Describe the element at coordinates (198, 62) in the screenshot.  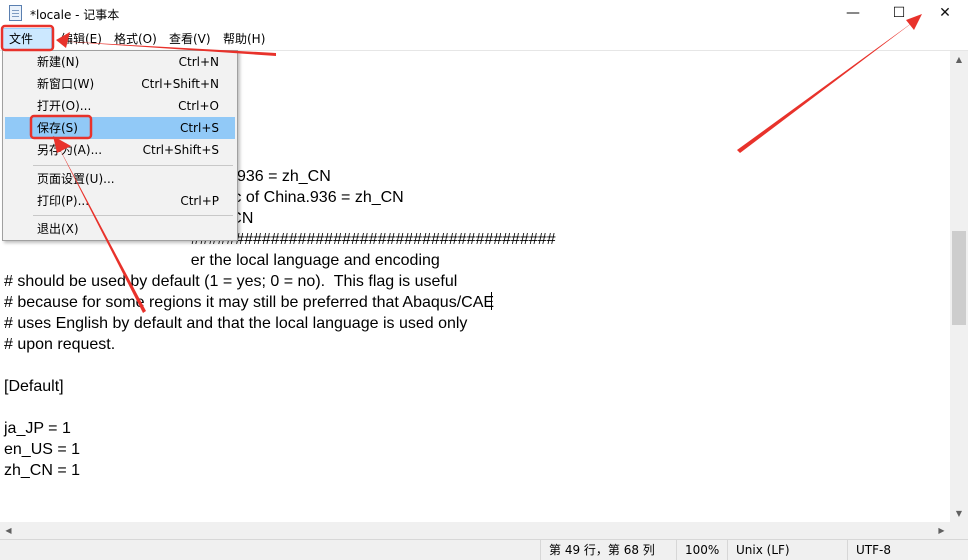
I see `menu-item-shortcut: Ctrl+N` at that location.